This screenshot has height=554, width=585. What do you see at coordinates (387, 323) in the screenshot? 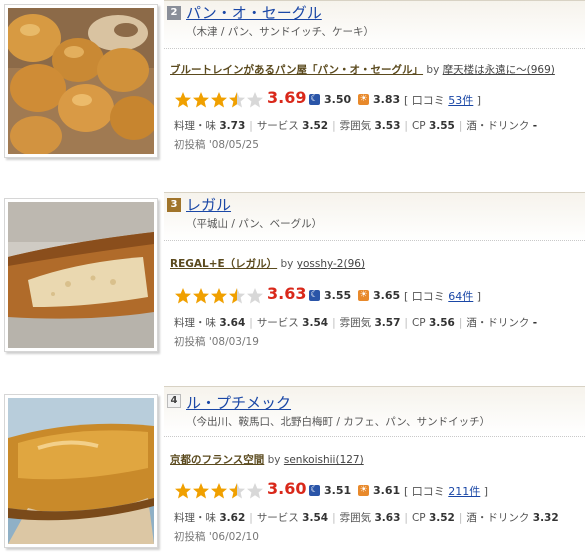
I see `atmosphere-score: 3.57` at bounding box center [387, 323].